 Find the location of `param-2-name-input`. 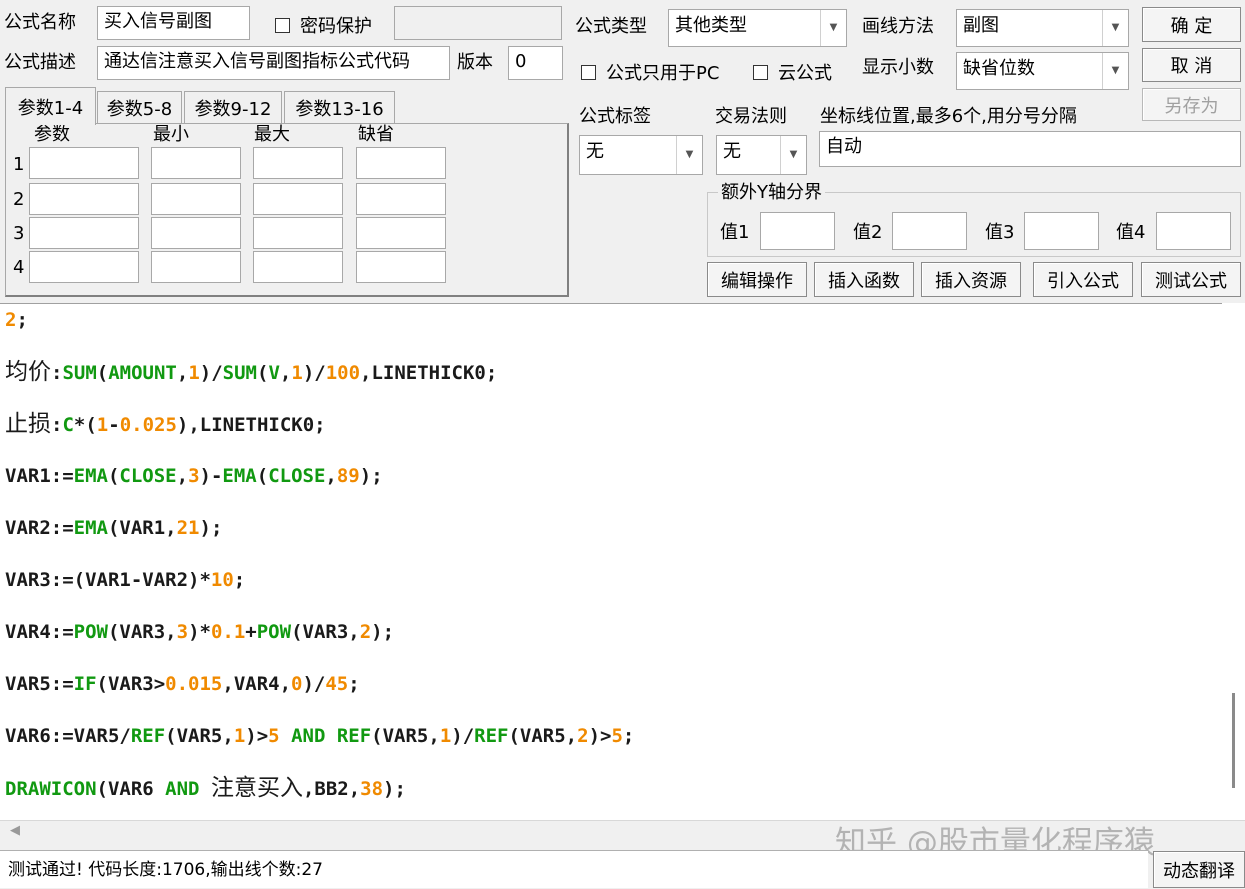

param-2-name-input is located at coordinates (84, 199).